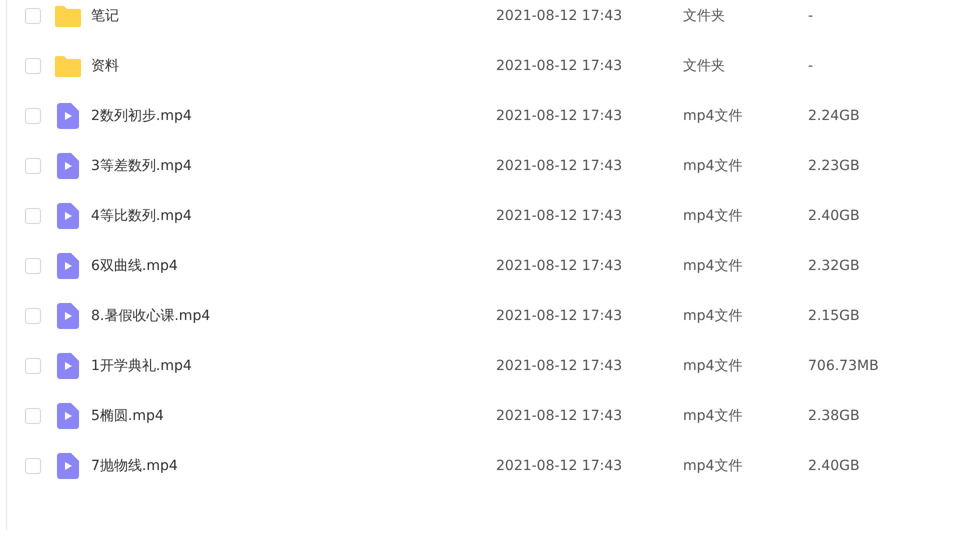 The image size is (979, 539). What do you see at coordinates (834, 316) in the screenshot?
I see `file-size: 2.15GB` at bounding box center [834, 316].